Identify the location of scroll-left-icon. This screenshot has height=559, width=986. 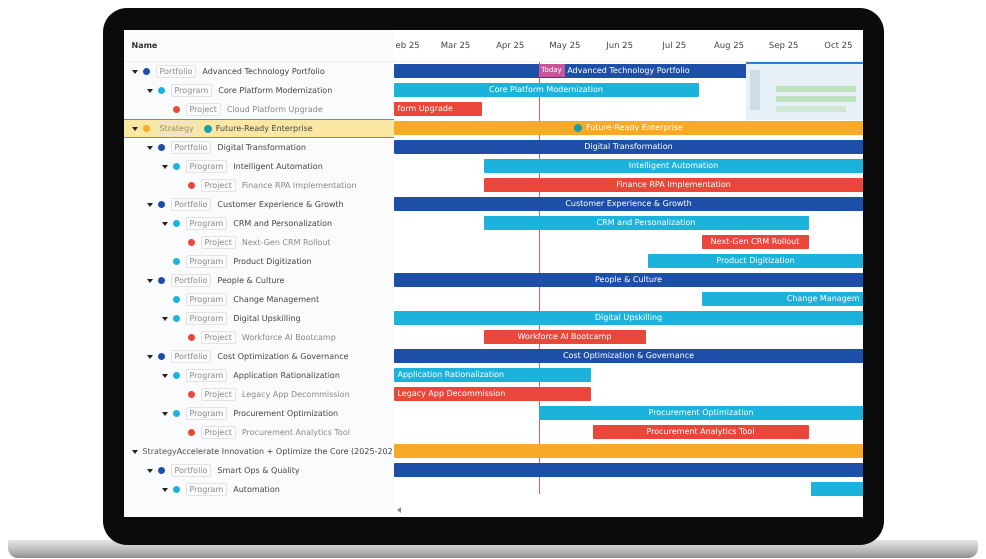
(398, 510).